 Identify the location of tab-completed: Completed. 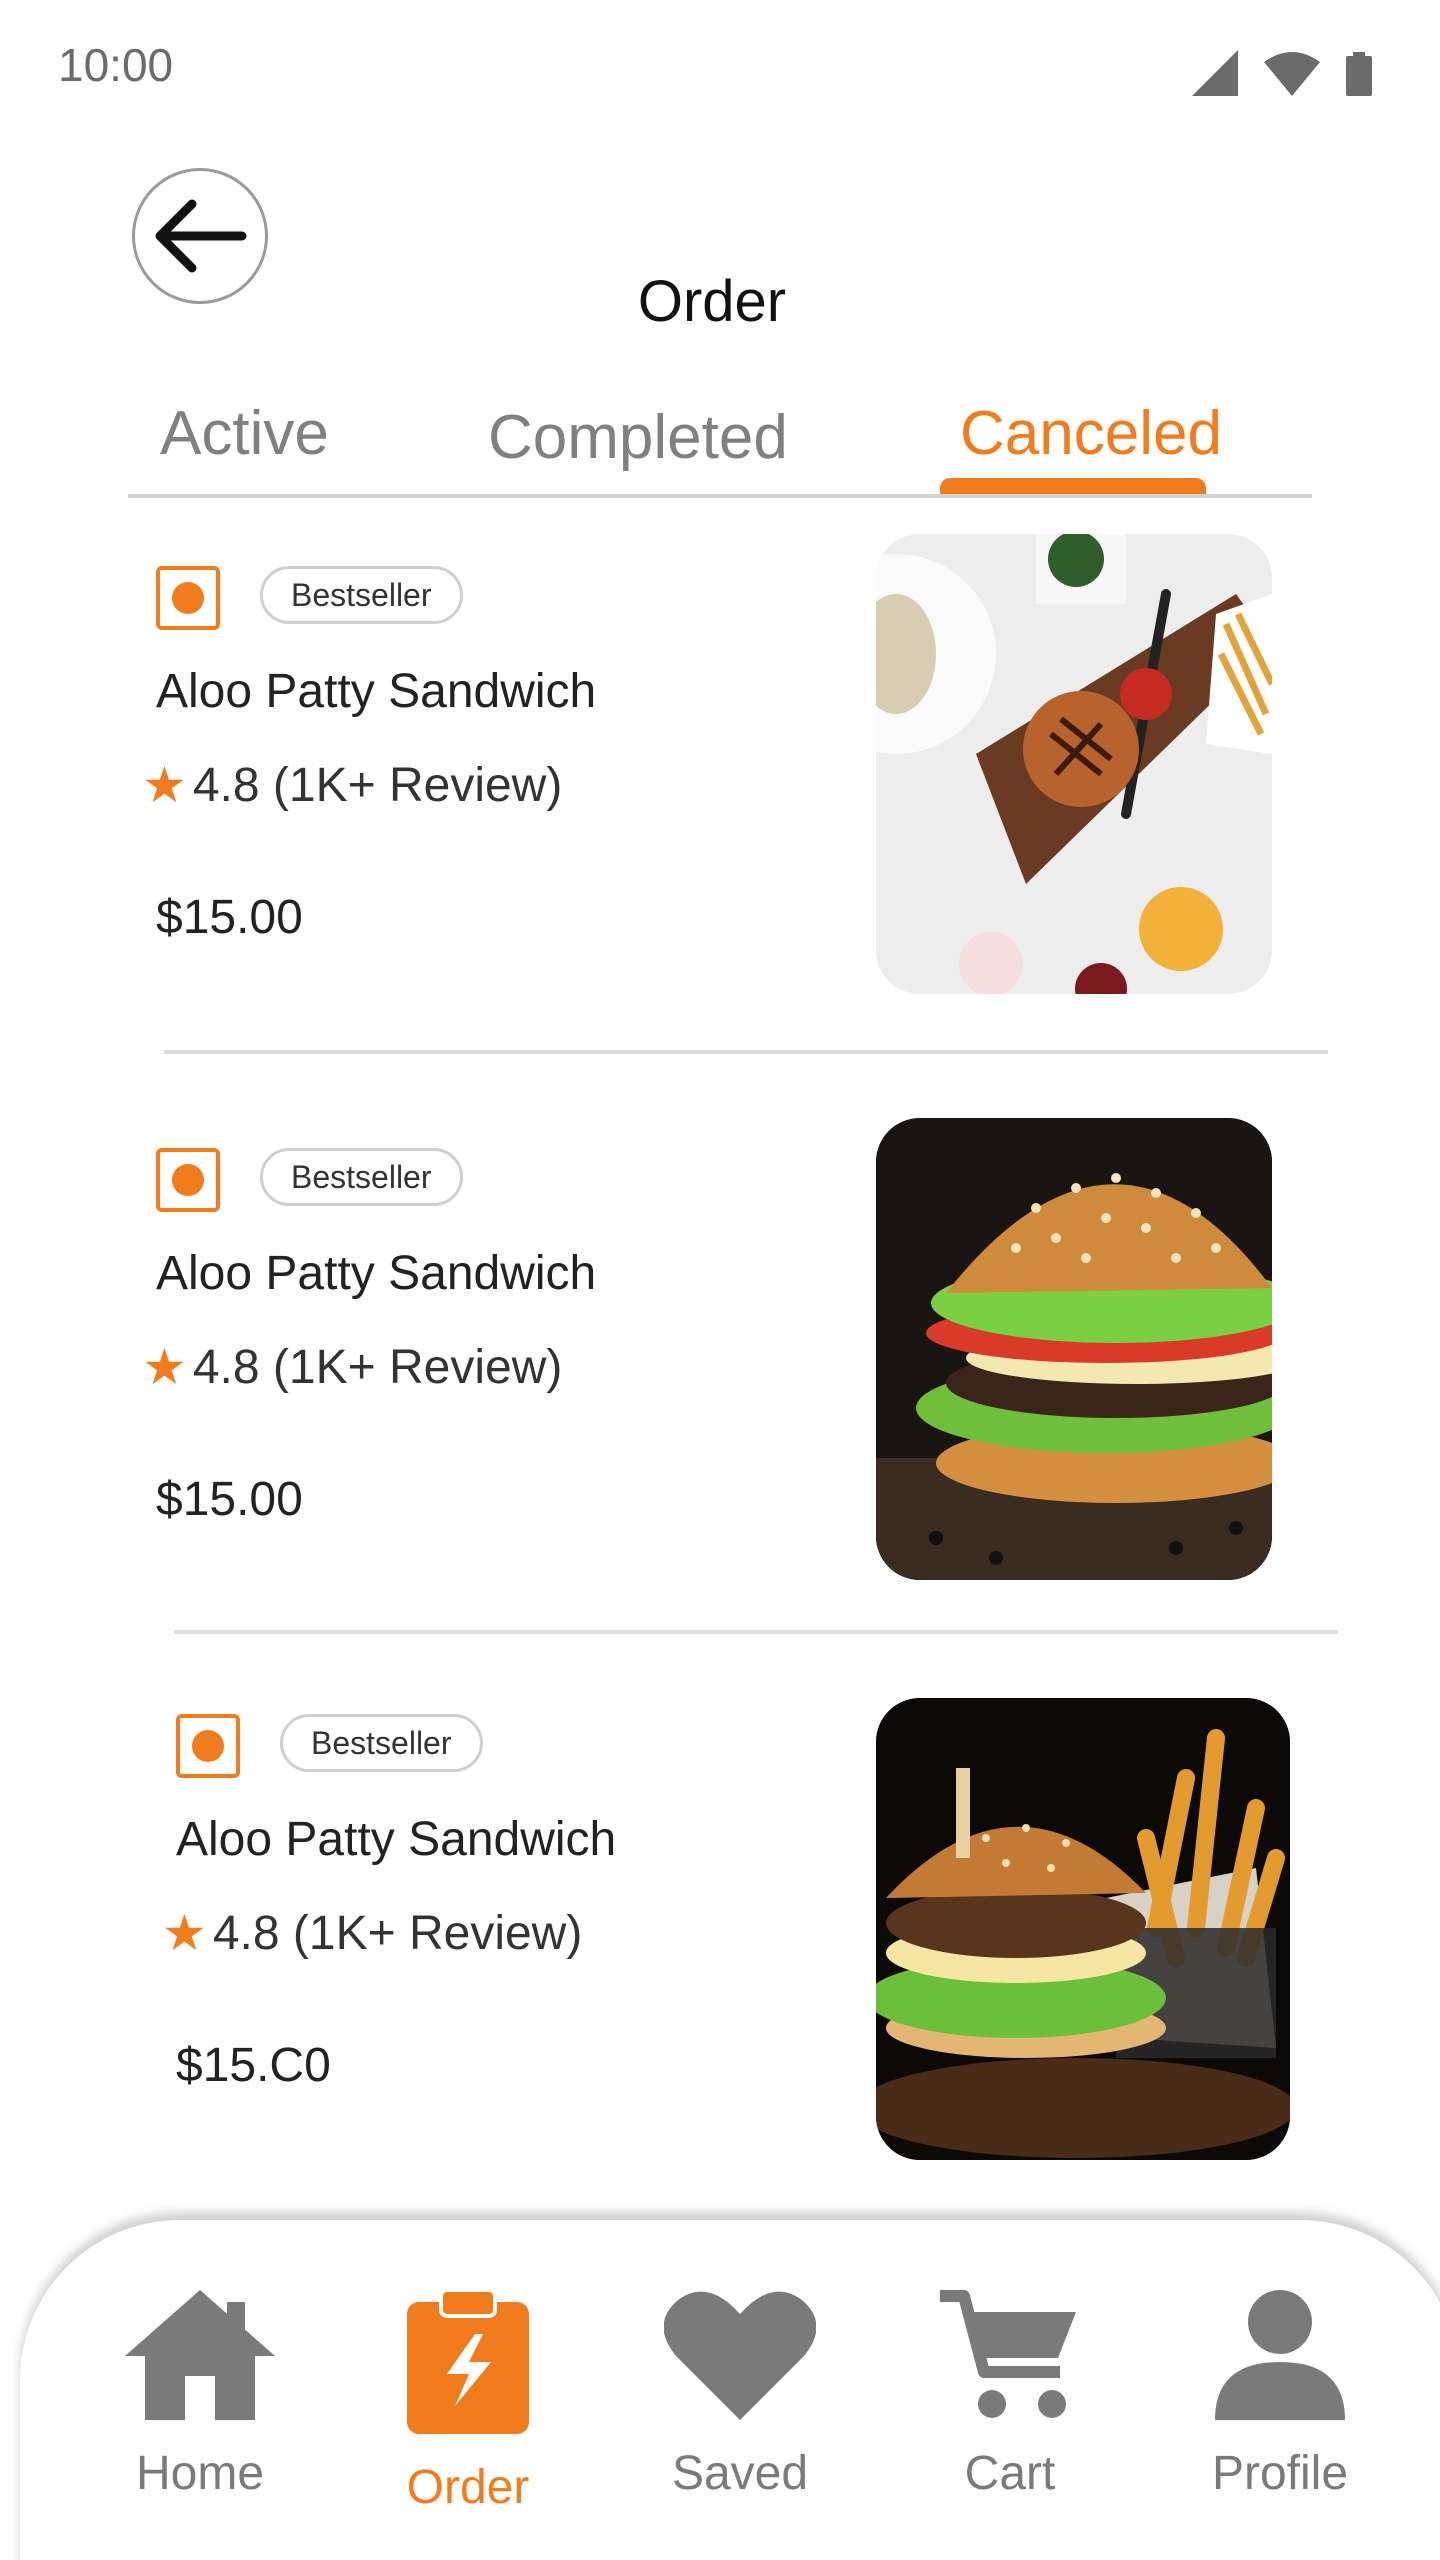
(638, 437).